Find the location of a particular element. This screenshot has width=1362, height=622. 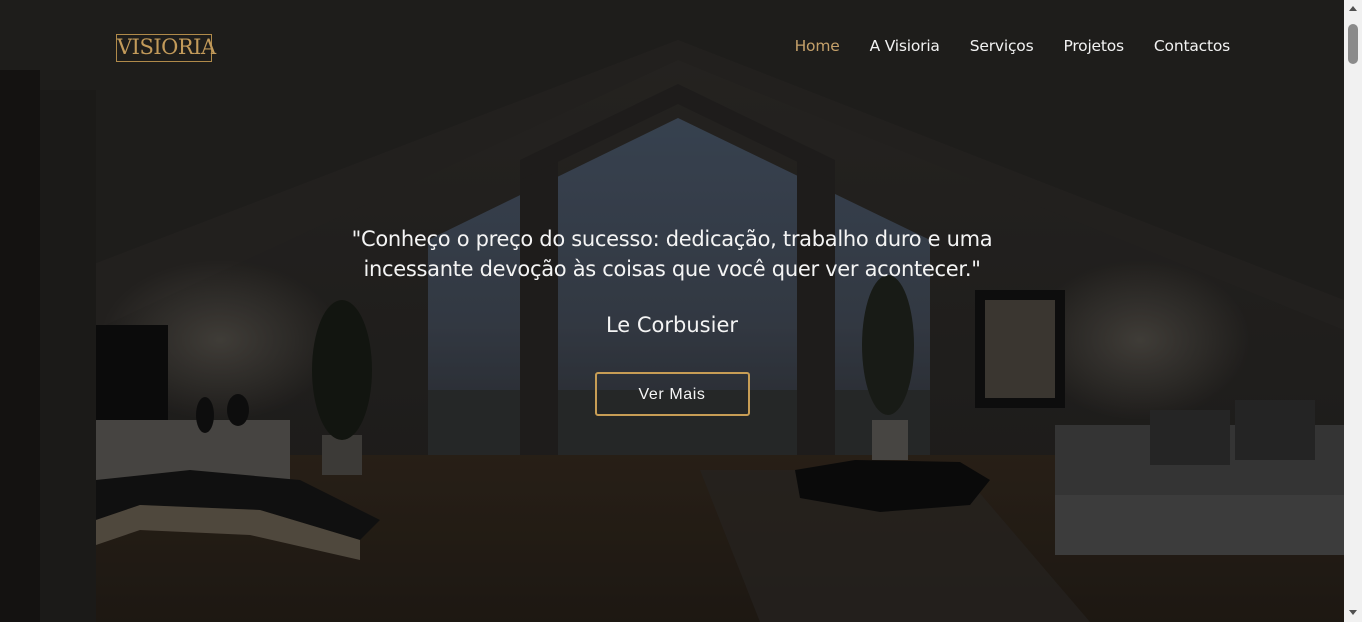

nav-item-servicos: Serviços is located at coordinates (1002, 46).